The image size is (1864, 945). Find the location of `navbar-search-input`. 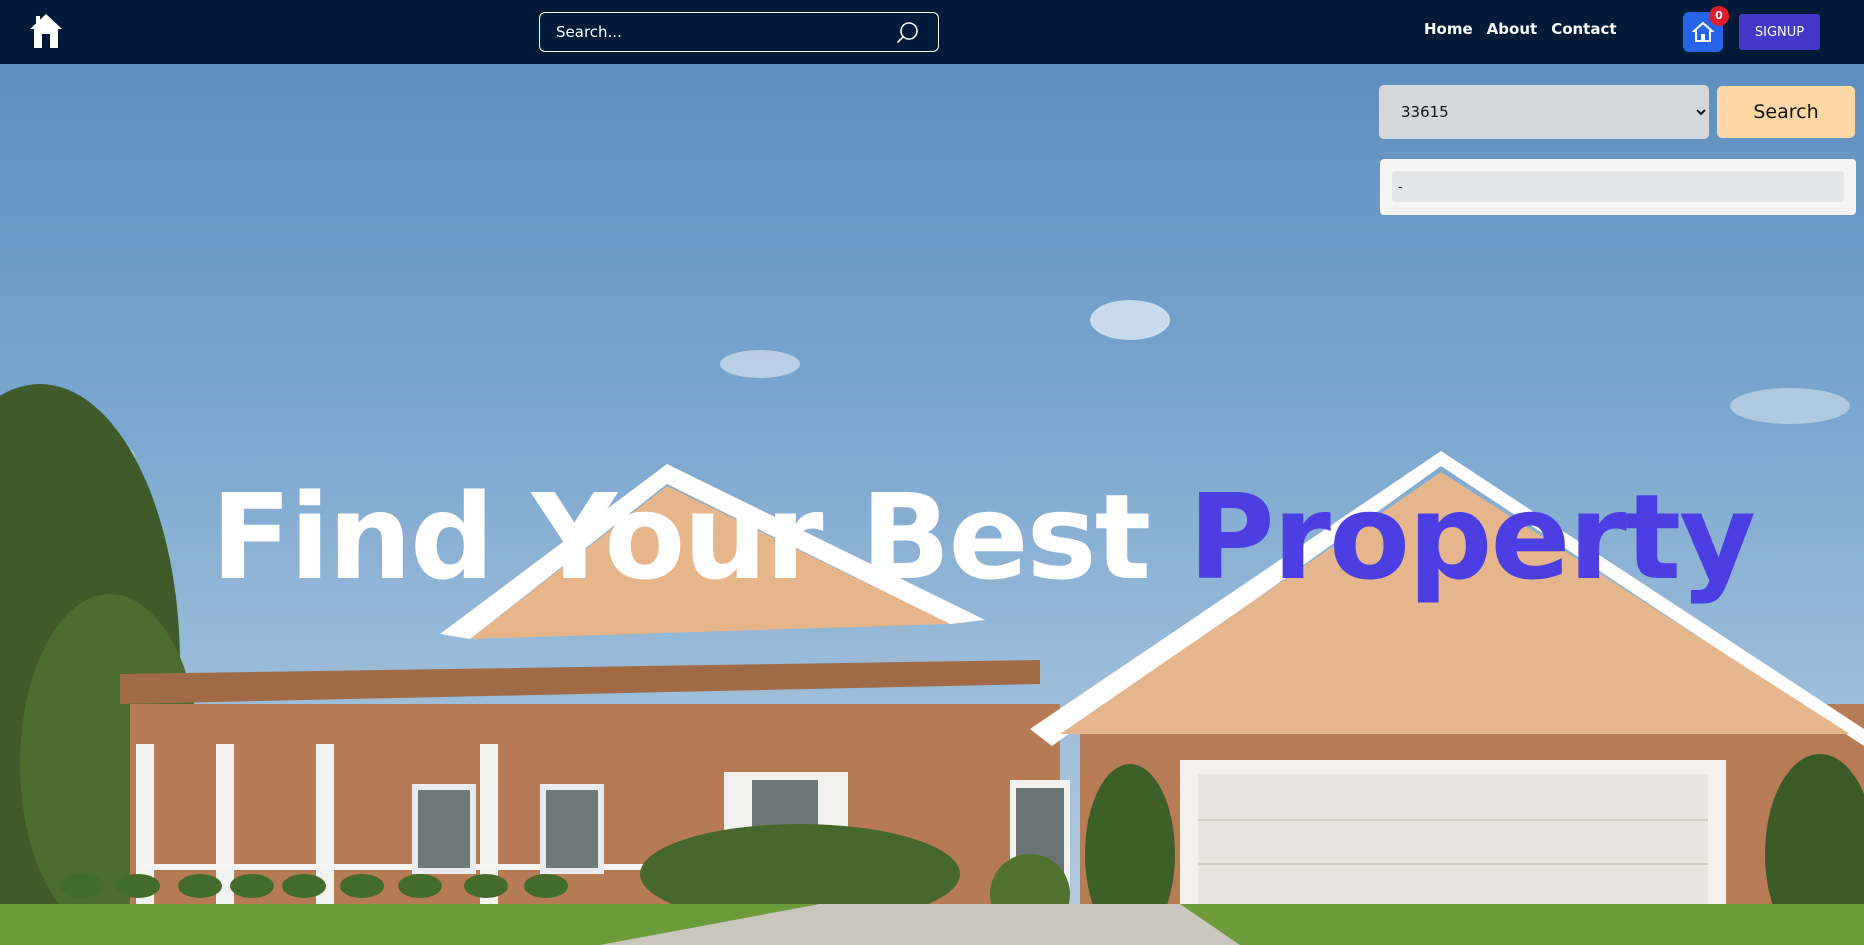

navbar-search-input is located at coordinates (721, 32).